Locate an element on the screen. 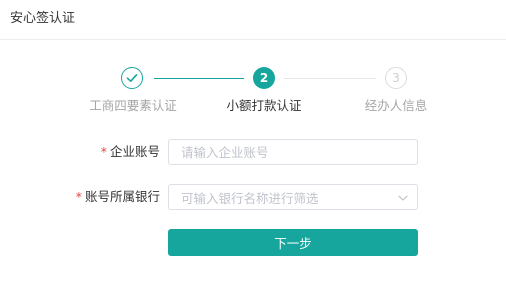  chevron-down-icon is located at coordinates (403, 198).